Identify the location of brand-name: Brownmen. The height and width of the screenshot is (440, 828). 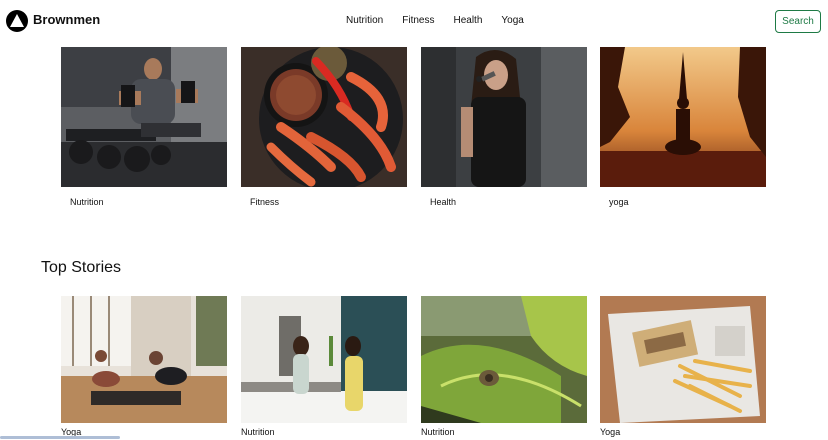
(66, 19).